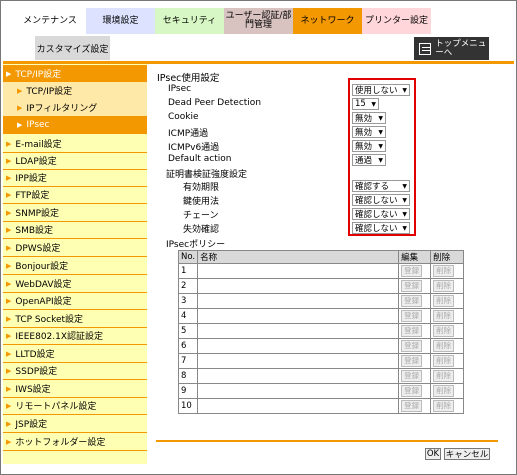  What do you see at coordinates (396, 21) in the screenshot?
I see `tab-5: プリンター設定` at bounding box center [396, 21].